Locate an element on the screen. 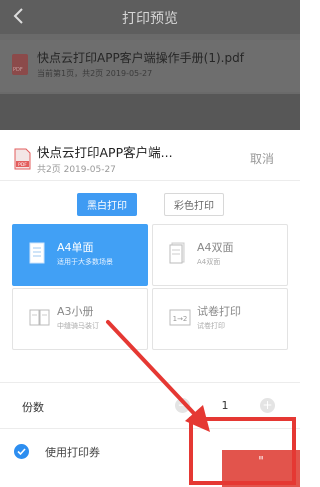  layout-a4-single: A4单面 适用于大多数场景 is located at coordinates (80, 255).